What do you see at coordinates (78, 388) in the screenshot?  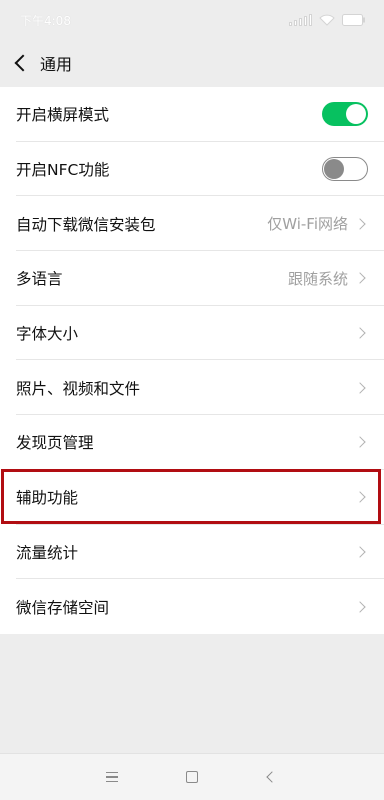 I see `settings-row-label: 照片、视频和文件` at bounding box center [78, 388].